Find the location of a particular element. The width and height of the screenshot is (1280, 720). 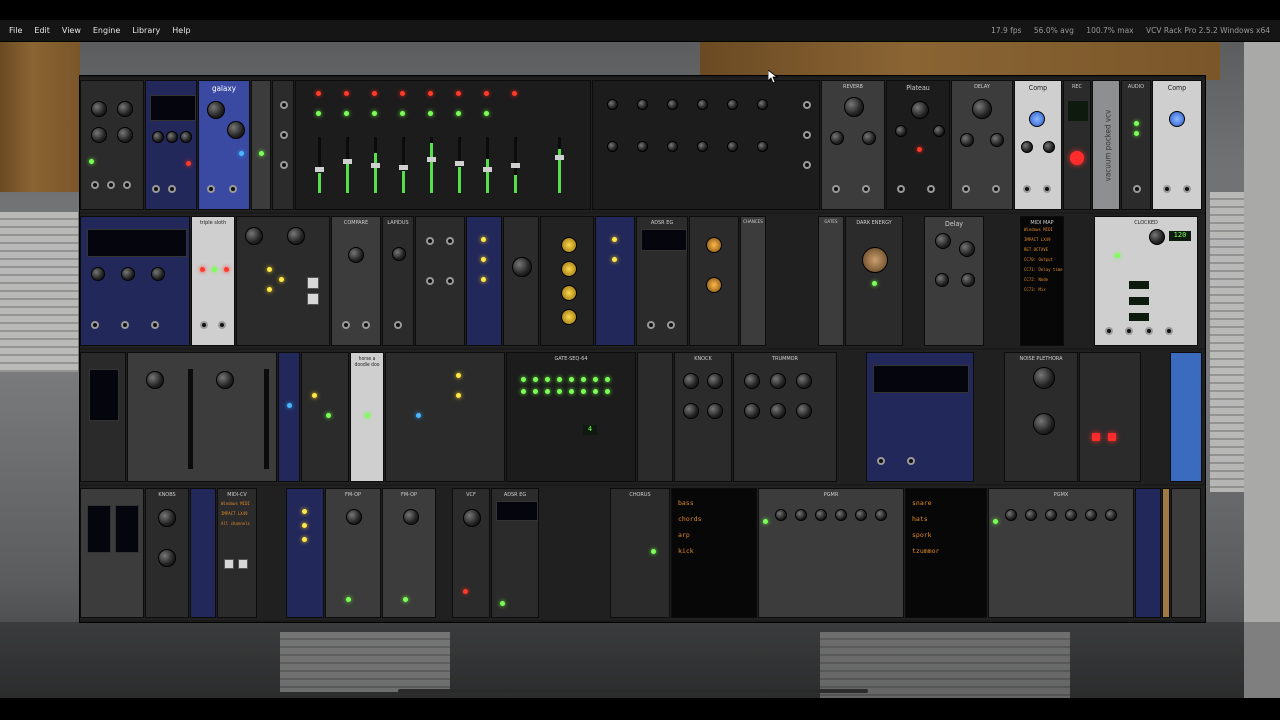

module-seq-utils is located at coordinates (445, 417).